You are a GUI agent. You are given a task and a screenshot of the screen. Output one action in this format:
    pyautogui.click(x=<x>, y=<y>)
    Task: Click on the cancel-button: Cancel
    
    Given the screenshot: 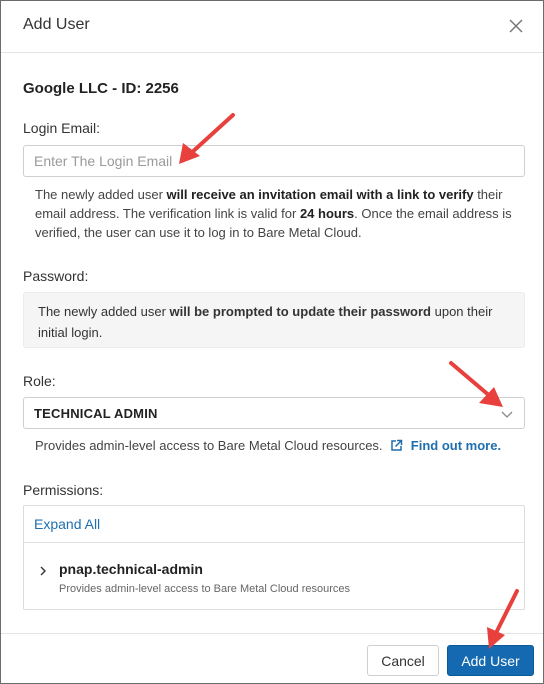 What is the action you would take?
    pyautogui.click(x=403, y=660)
    